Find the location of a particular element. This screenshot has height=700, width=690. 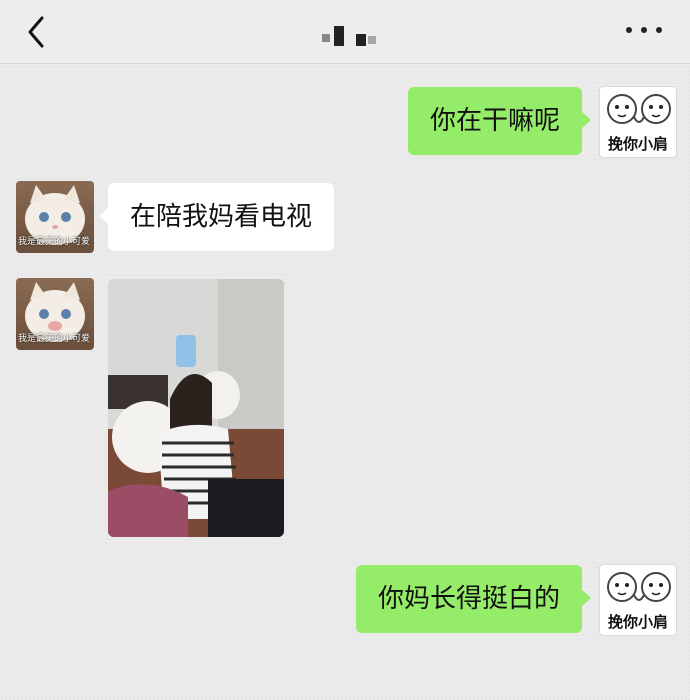

redacted-chat-title is located at coordinates (355, 36).